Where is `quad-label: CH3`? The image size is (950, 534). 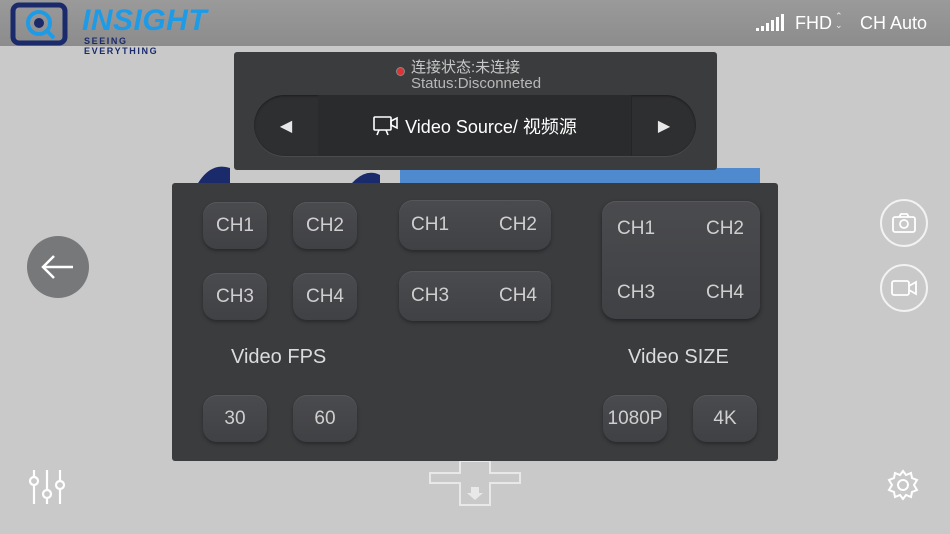
quad-label: CH3 is located at coordinates (636, 292).